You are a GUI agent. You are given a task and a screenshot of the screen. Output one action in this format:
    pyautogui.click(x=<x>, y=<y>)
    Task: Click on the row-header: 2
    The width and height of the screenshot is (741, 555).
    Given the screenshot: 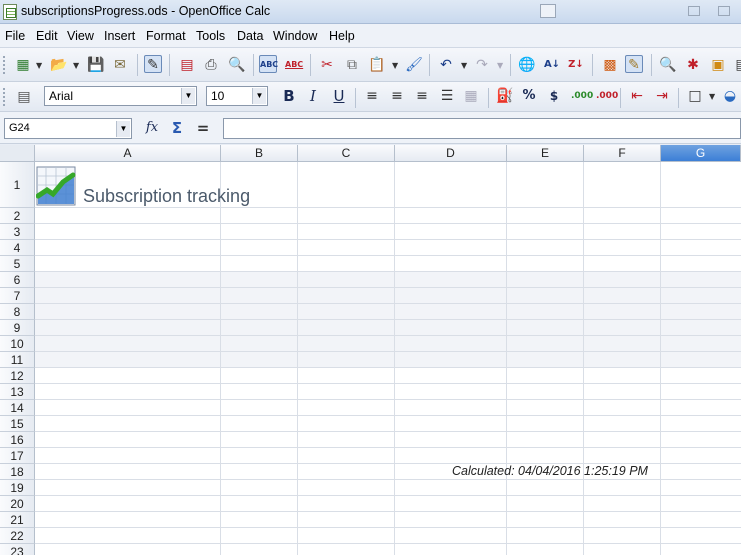 What is the action you would take?
    pyautogui.click(x=17, y=216)
    